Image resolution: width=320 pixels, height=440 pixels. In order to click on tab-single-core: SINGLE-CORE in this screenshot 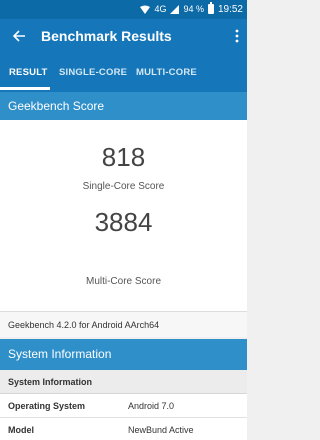, I will do `click(93, 72)`.